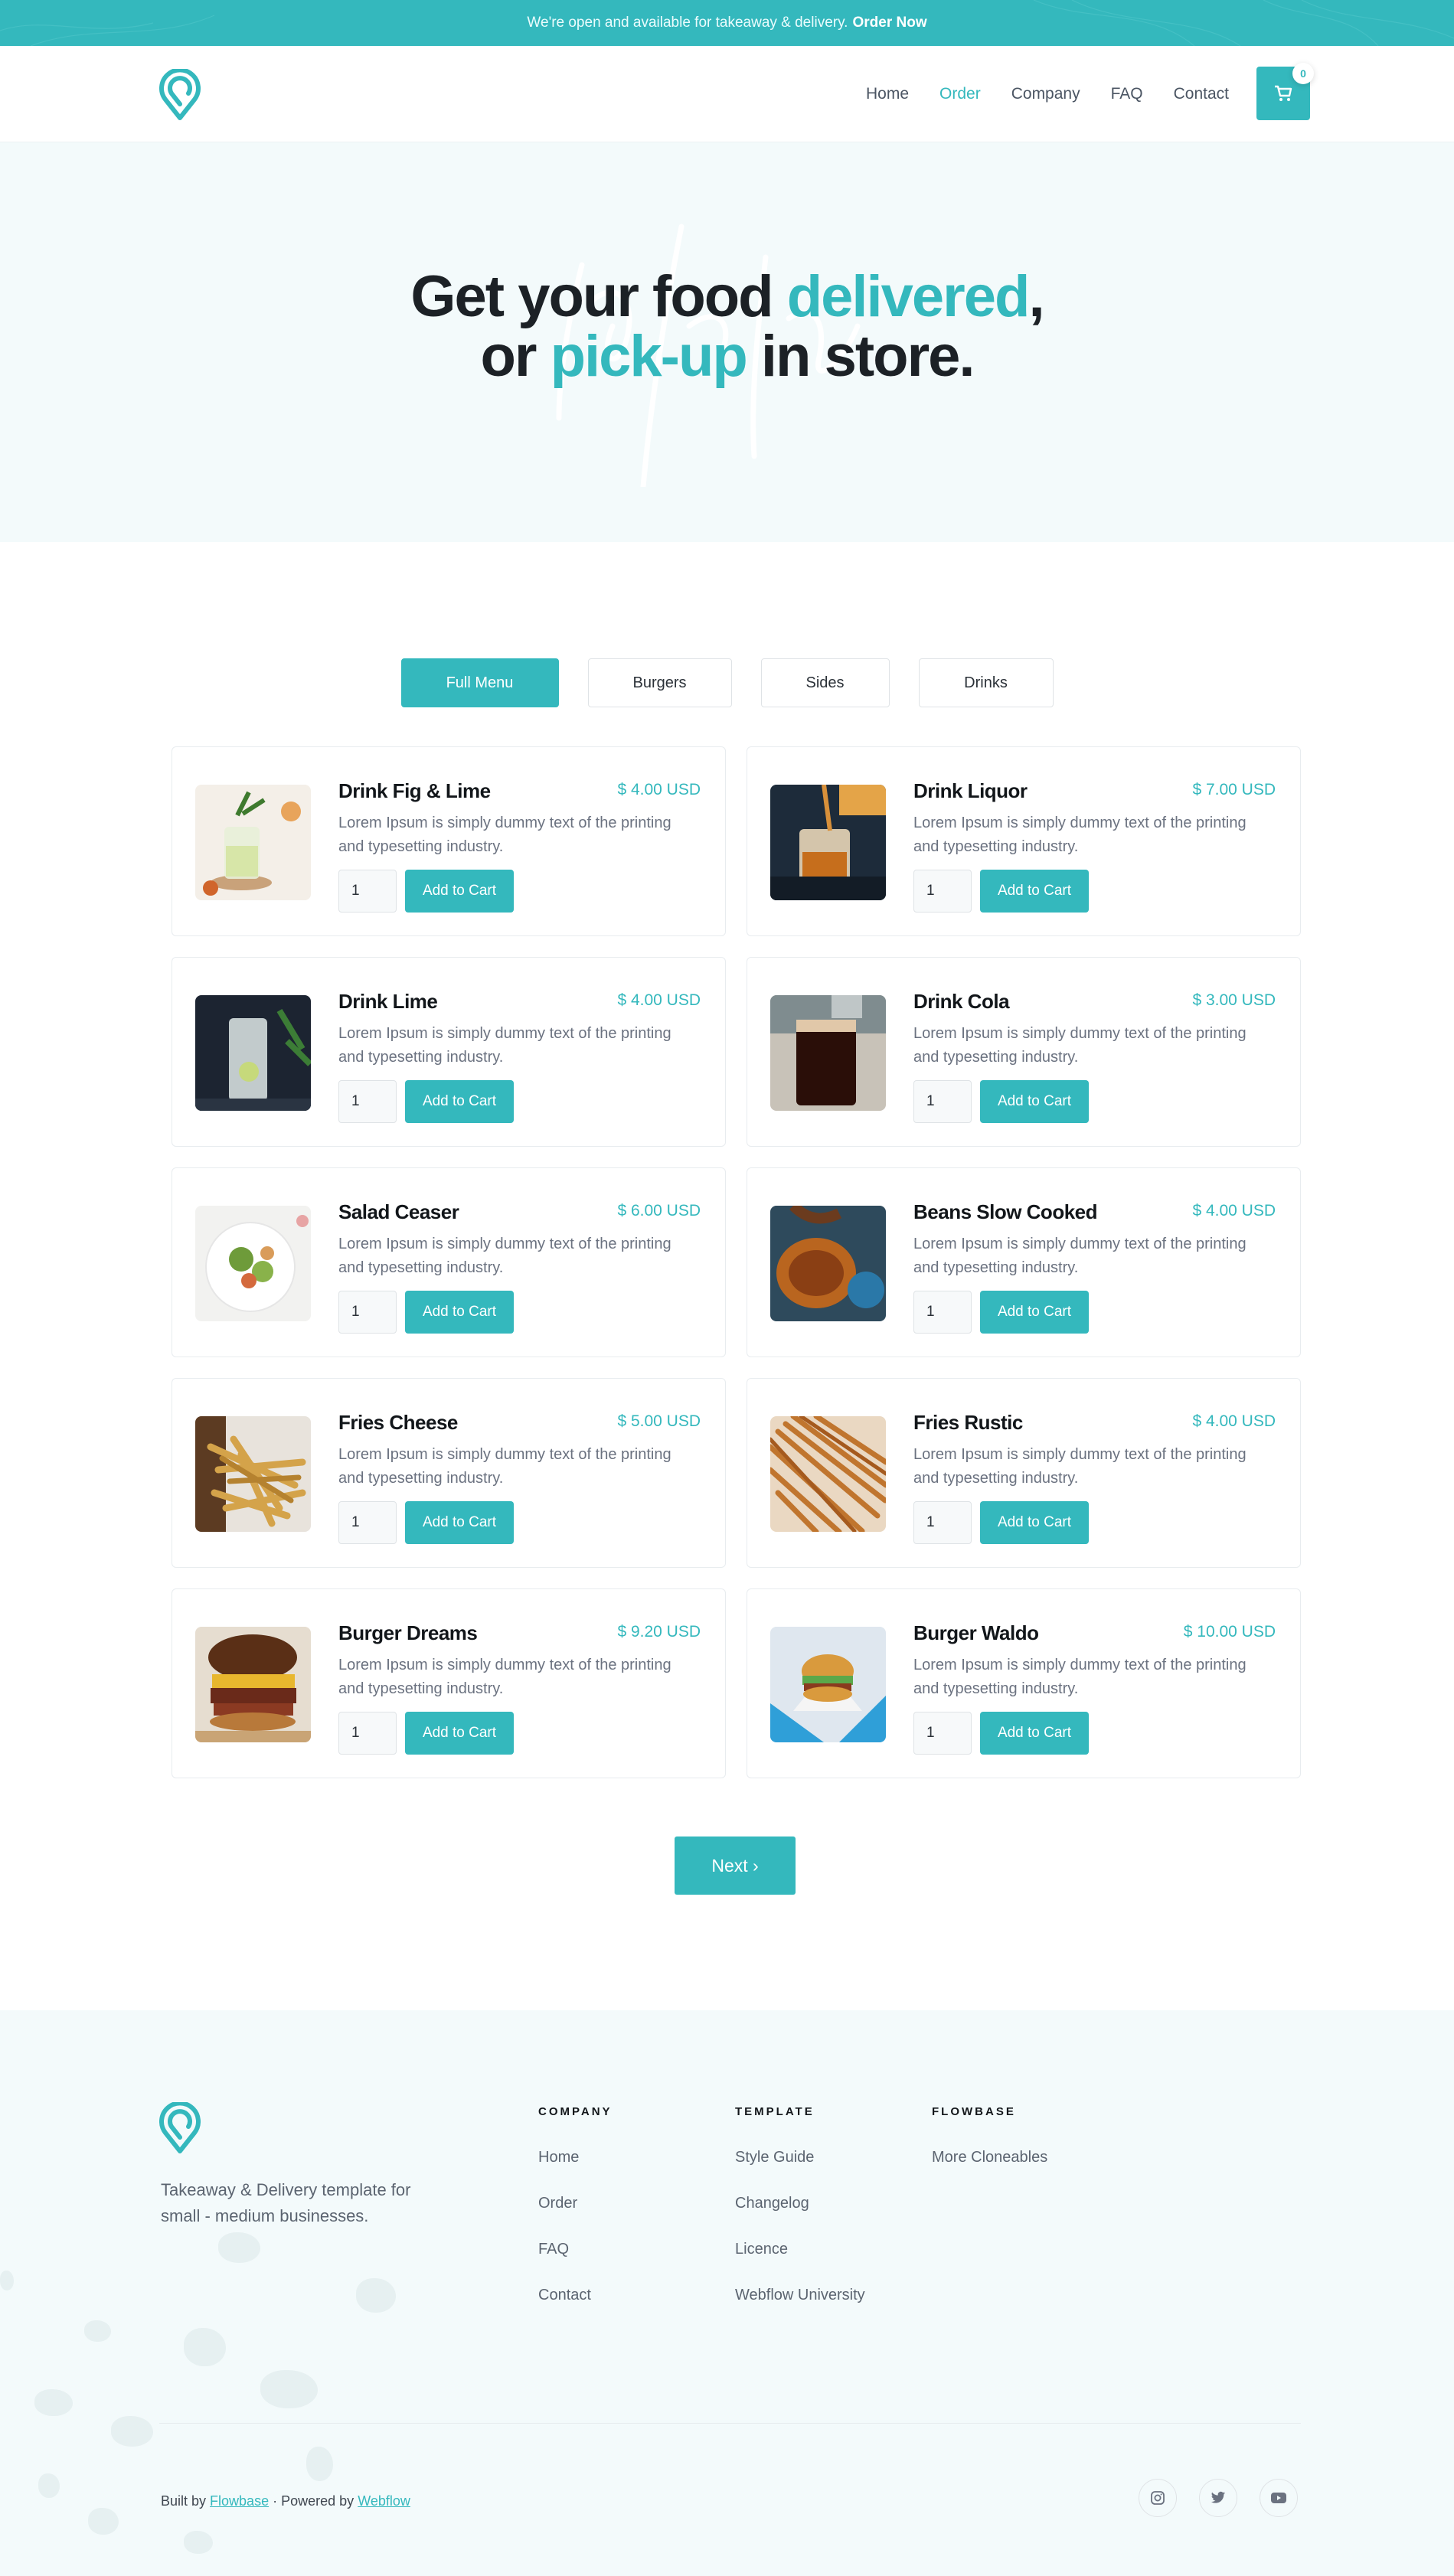 The width and height of the screenshot is (1454, 2576). What do you see at coordinates (598, 296) in the screenshot?
I see `hero-line1-pre: Get your food` at bounding box center [598, 296].